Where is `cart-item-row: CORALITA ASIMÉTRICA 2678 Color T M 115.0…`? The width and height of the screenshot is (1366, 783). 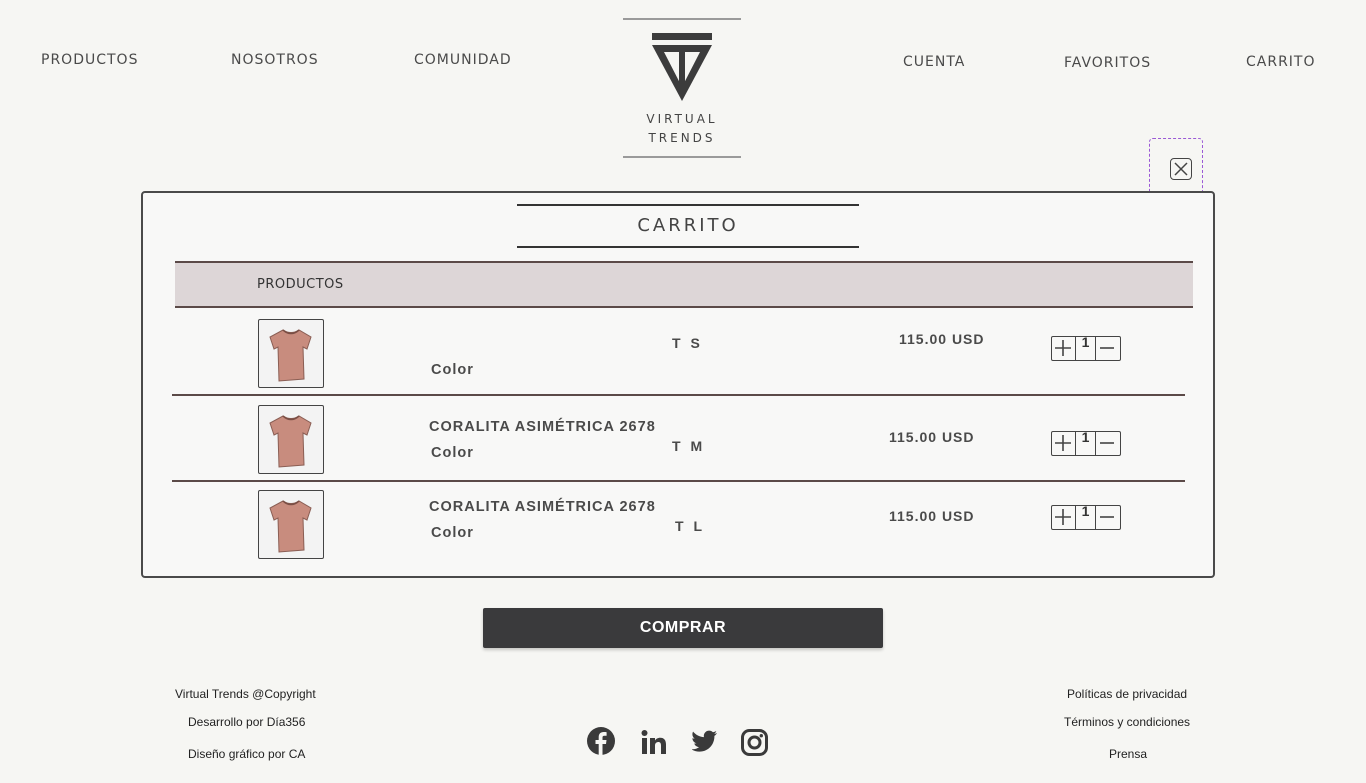 cart-item-row: CORALITA ASIMÉTRICA 2678 Color T M 115.0… is located at coordinates (678, 439).